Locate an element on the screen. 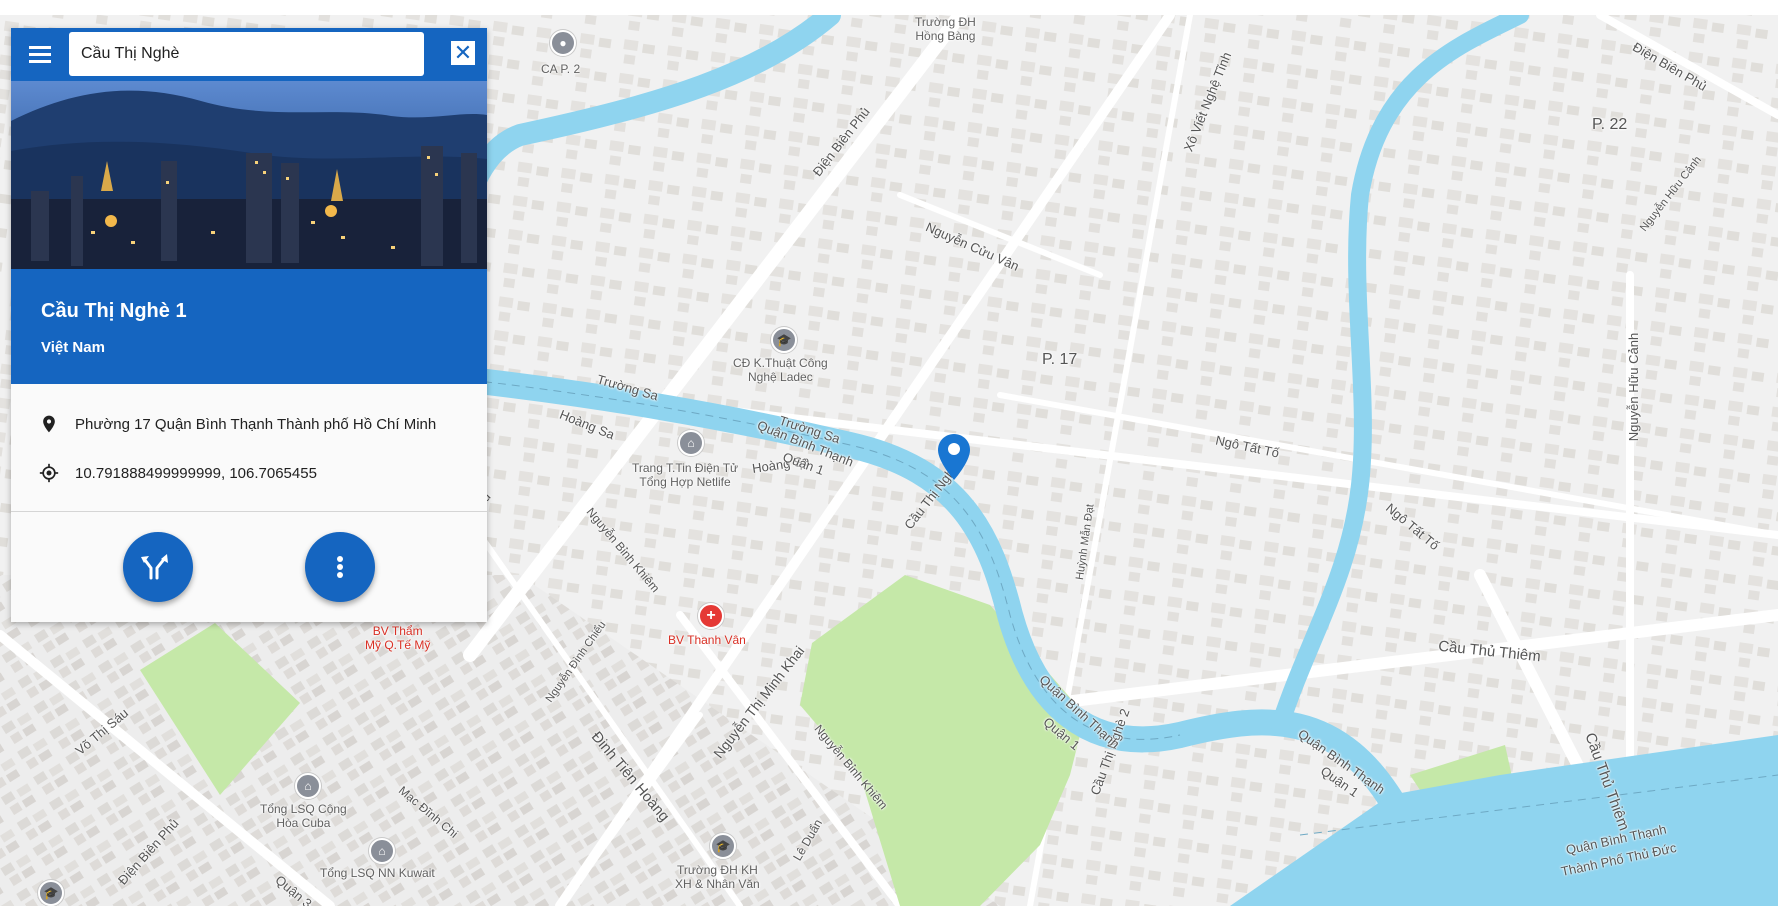  poi-label: BV Thanh Vân is located at coordinates (707, 640).